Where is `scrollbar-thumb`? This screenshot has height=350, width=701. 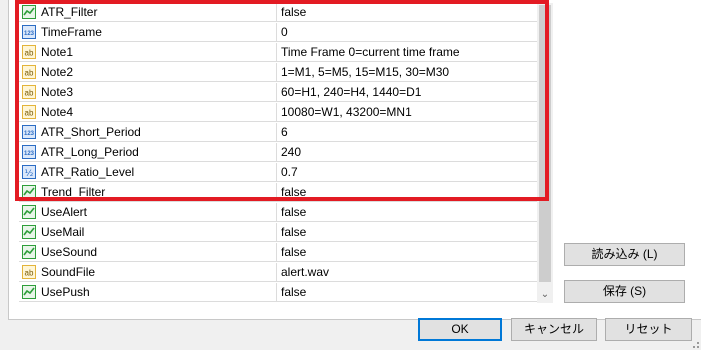 scrollbar-thumb is located at coordinates (545, 143).